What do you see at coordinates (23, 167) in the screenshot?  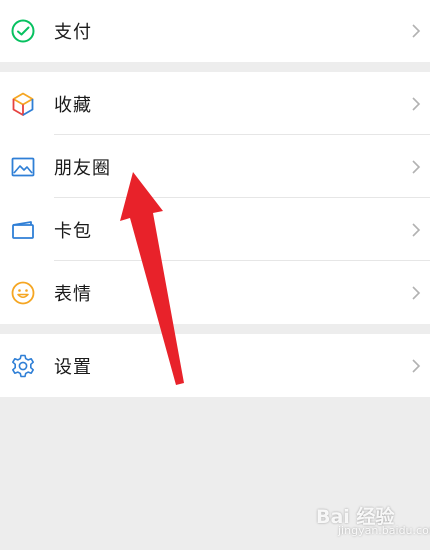 I see `moments-icon` at bounding box center [23, 167].